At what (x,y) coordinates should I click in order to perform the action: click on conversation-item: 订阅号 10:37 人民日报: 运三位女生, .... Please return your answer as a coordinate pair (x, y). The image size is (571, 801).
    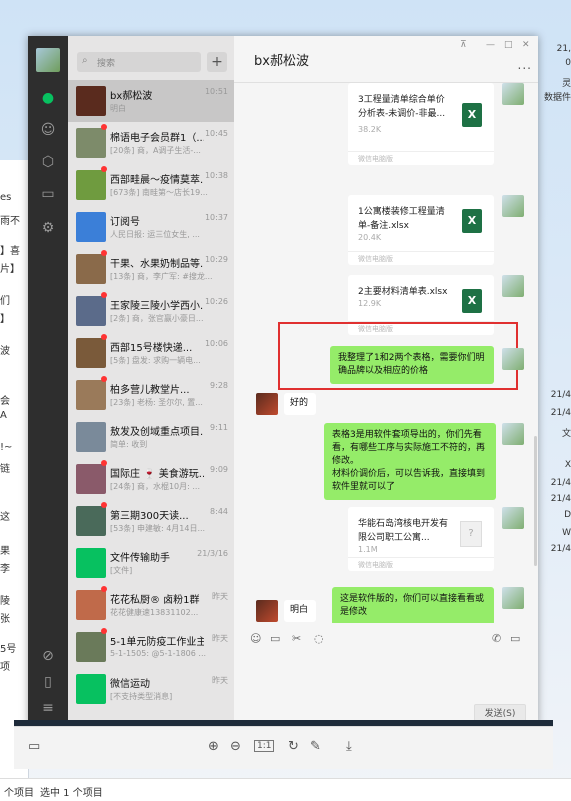
    Looking at the image, I should click on (151, 227).